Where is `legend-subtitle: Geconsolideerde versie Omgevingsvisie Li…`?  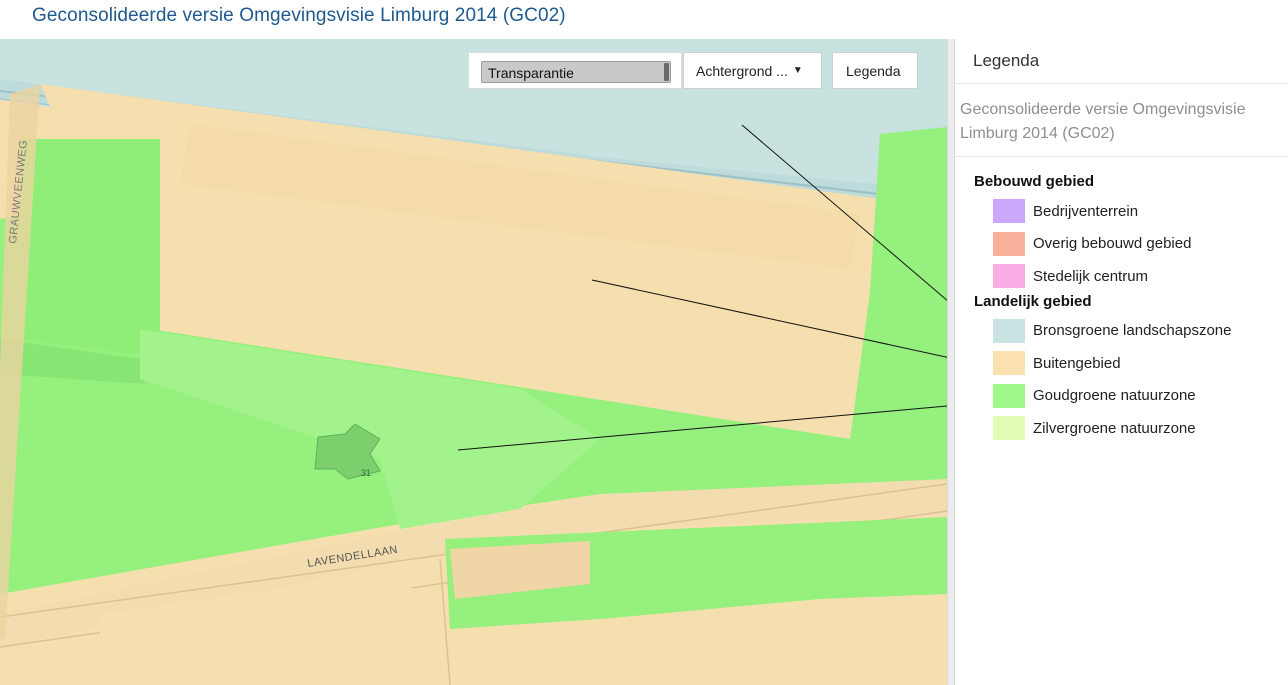 legend-subtitle: Geconsolideerde versie Omgevingsvisie Li… is located at coordinates (1121, 120).